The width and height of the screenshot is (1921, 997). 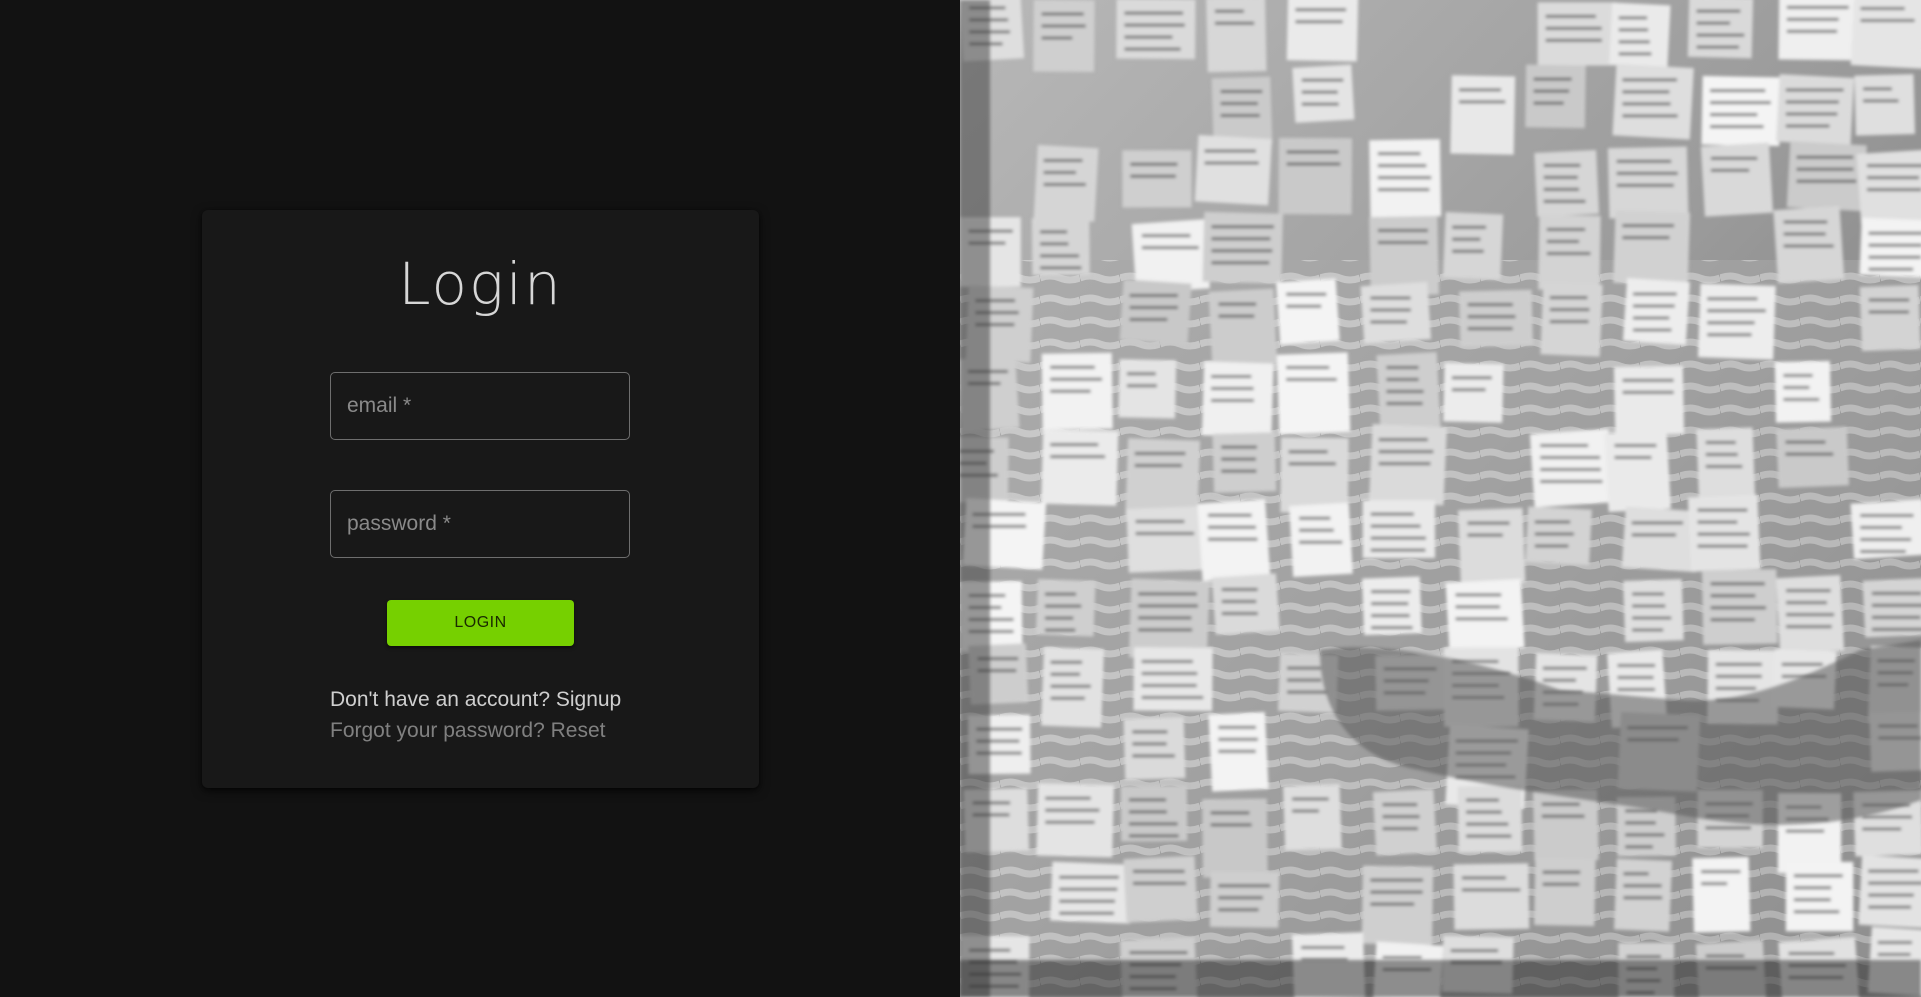 What do you see at coordinates (440, 699) in the screenshot?
I see `signup-prompt: Don't have an account?` at bounding box center [440, 699].